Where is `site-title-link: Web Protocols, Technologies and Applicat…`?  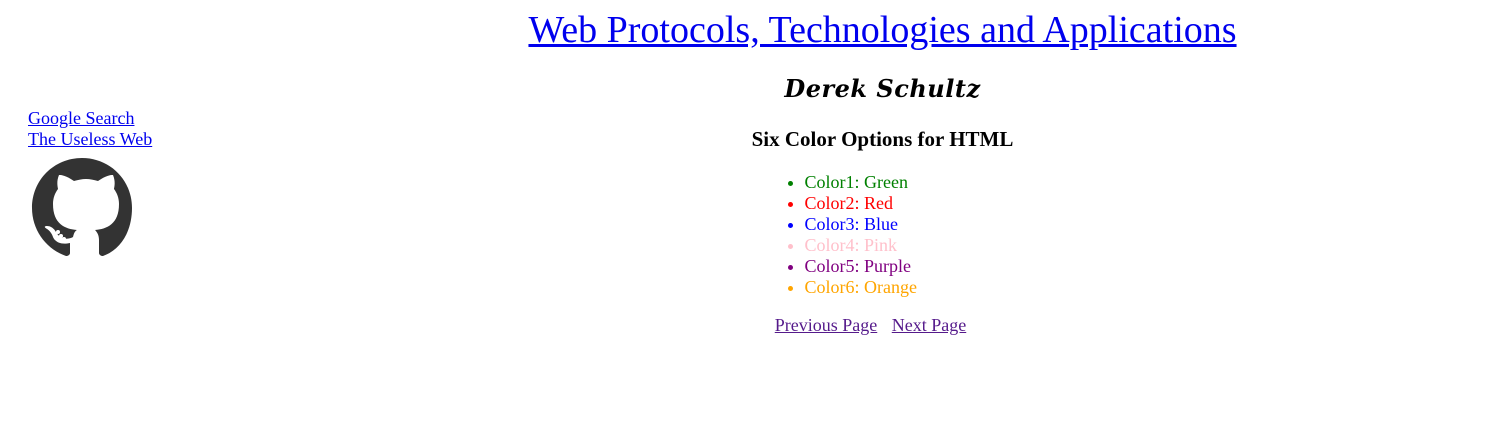
site-title-link: Web Protocols, Technologies and Applicat… is located at coordinates (882, 30).